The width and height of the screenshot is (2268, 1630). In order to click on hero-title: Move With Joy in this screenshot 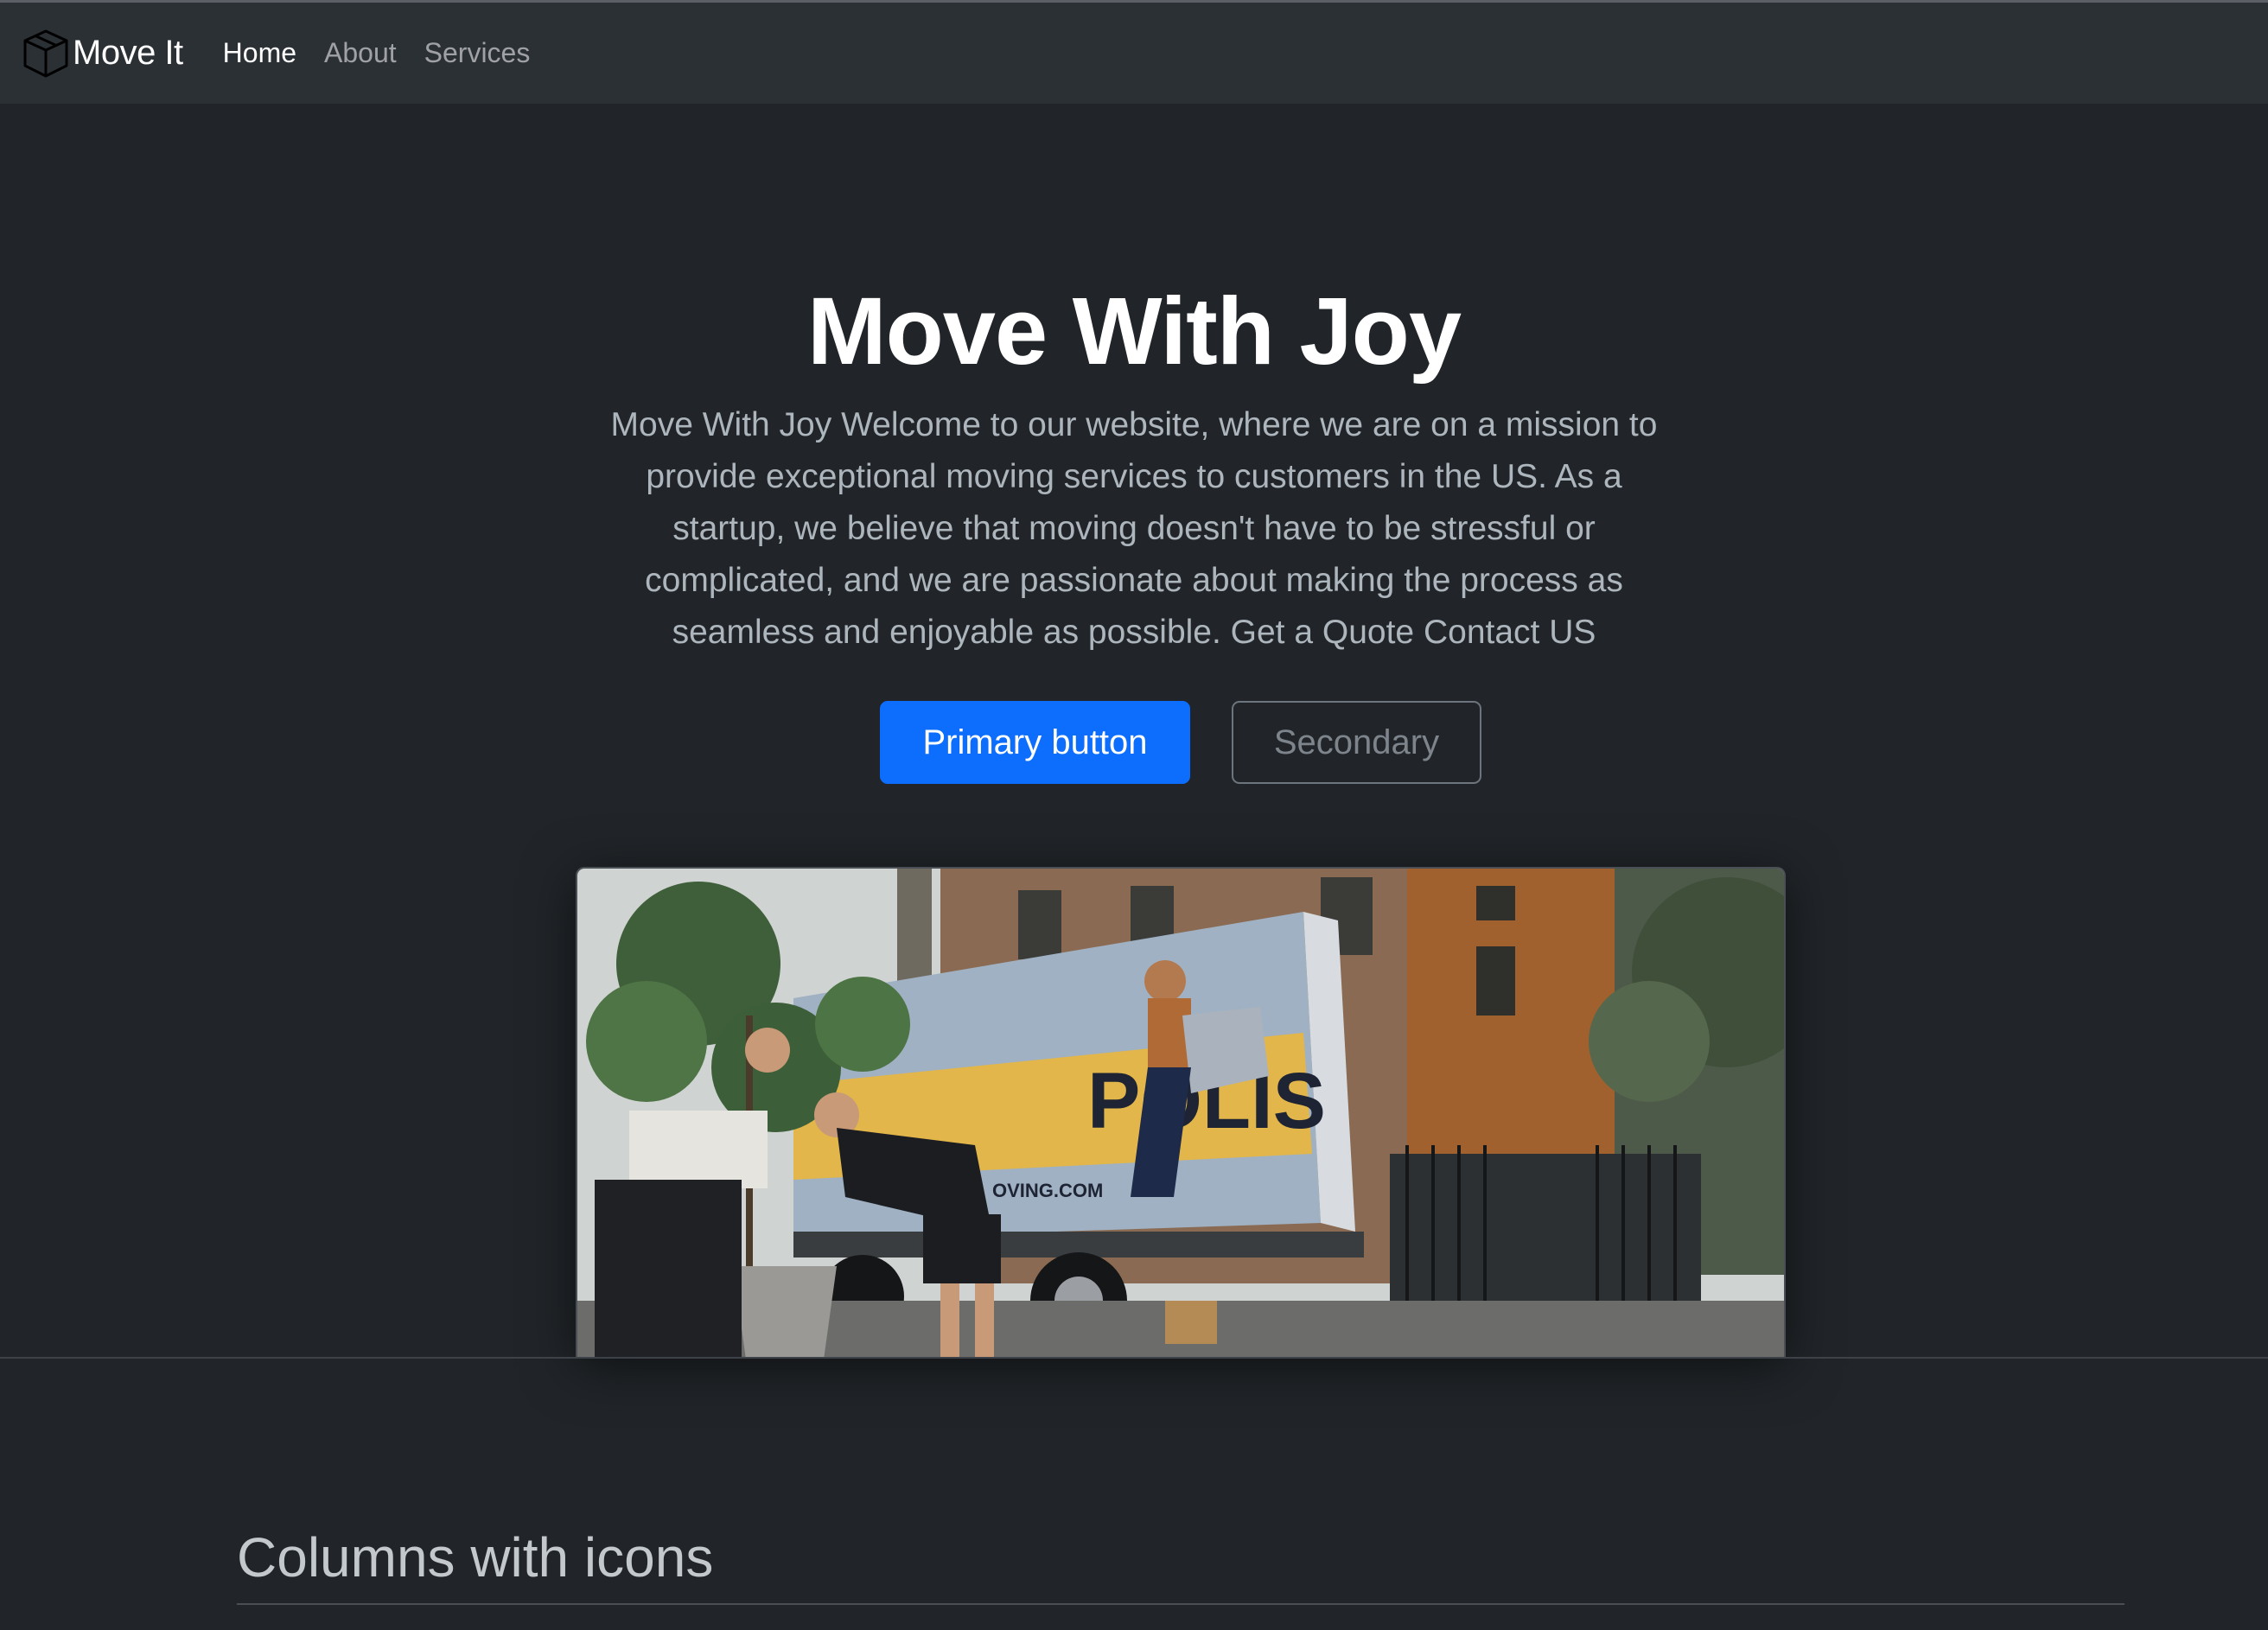, I will do `click(1134, 331)`.